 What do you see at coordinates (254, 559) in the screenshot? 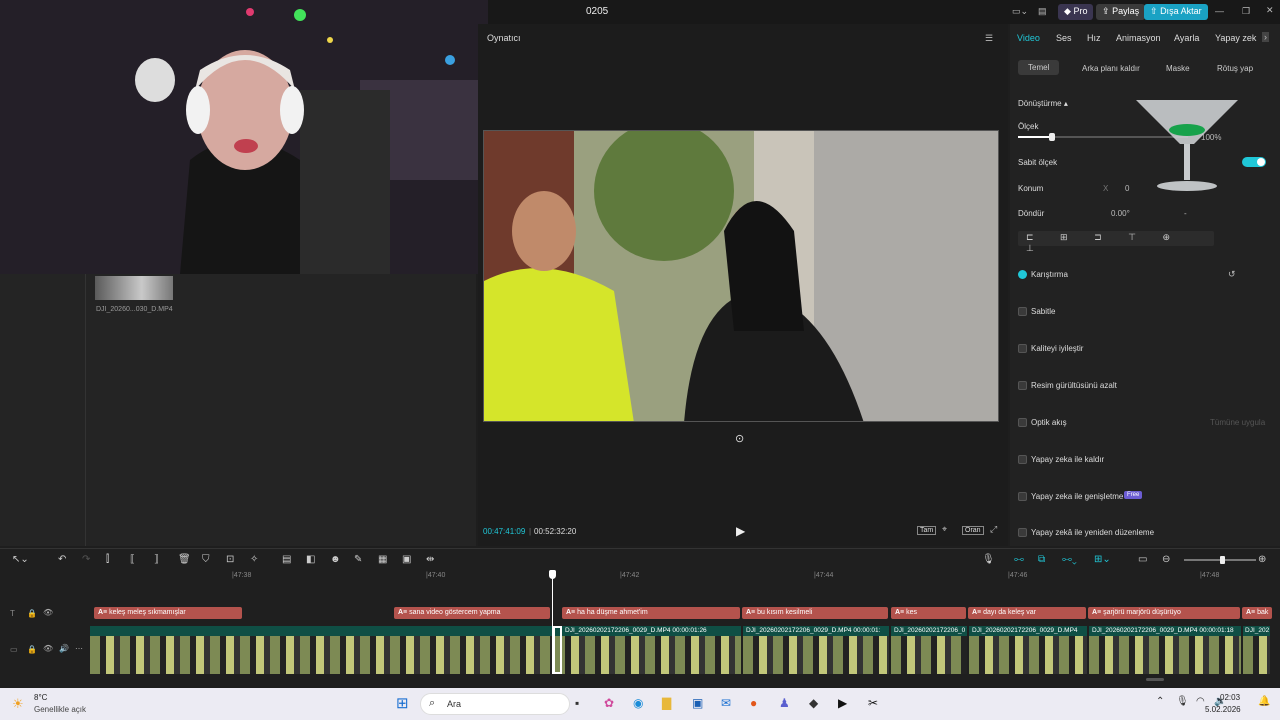
I see `magic-icon: ✧` at bounding box center [254, 559].